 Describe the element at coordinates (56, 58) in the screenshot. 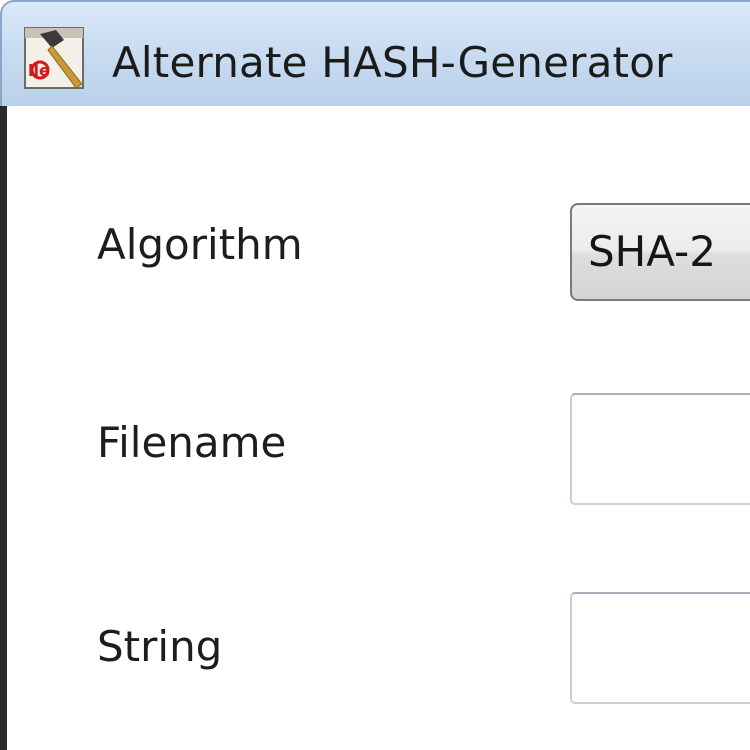

I see `app-icon: lle` at that location.